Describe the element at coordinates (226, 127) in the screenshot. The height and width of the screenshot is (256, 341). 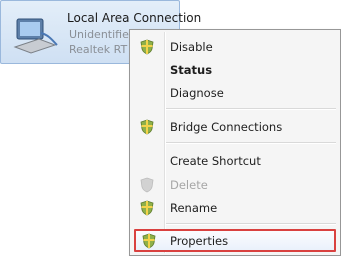
I see `menu-item-label: Bridge Connections` at that location.